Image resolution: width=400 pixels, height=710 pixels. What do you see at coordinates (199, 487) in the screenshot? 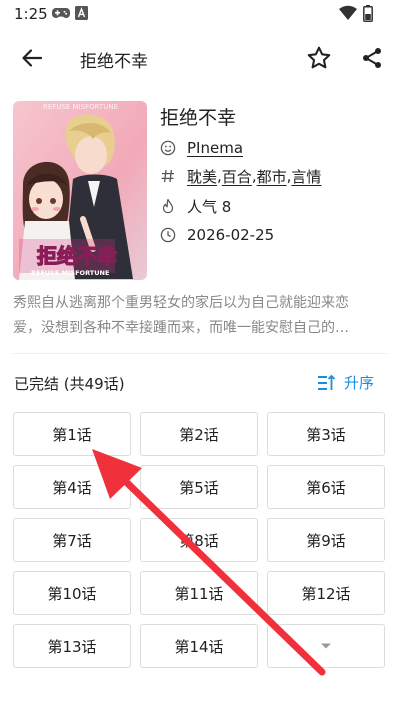
I see `chapter-button: 第5话` at bounding box center [199, 487].